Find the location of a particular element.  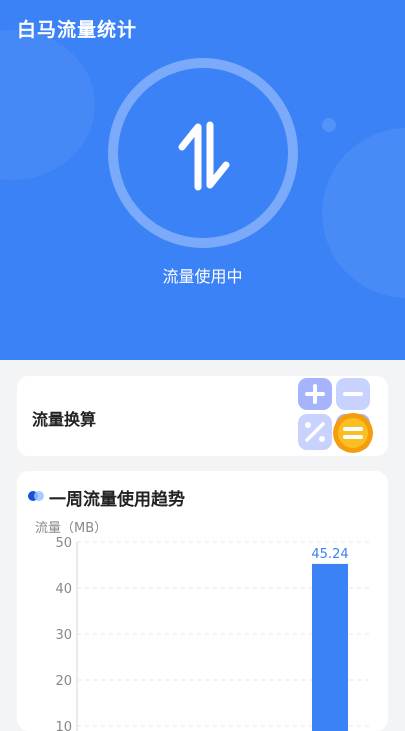

app-title: 白马流量统计 is located at coordinates (77, 30).